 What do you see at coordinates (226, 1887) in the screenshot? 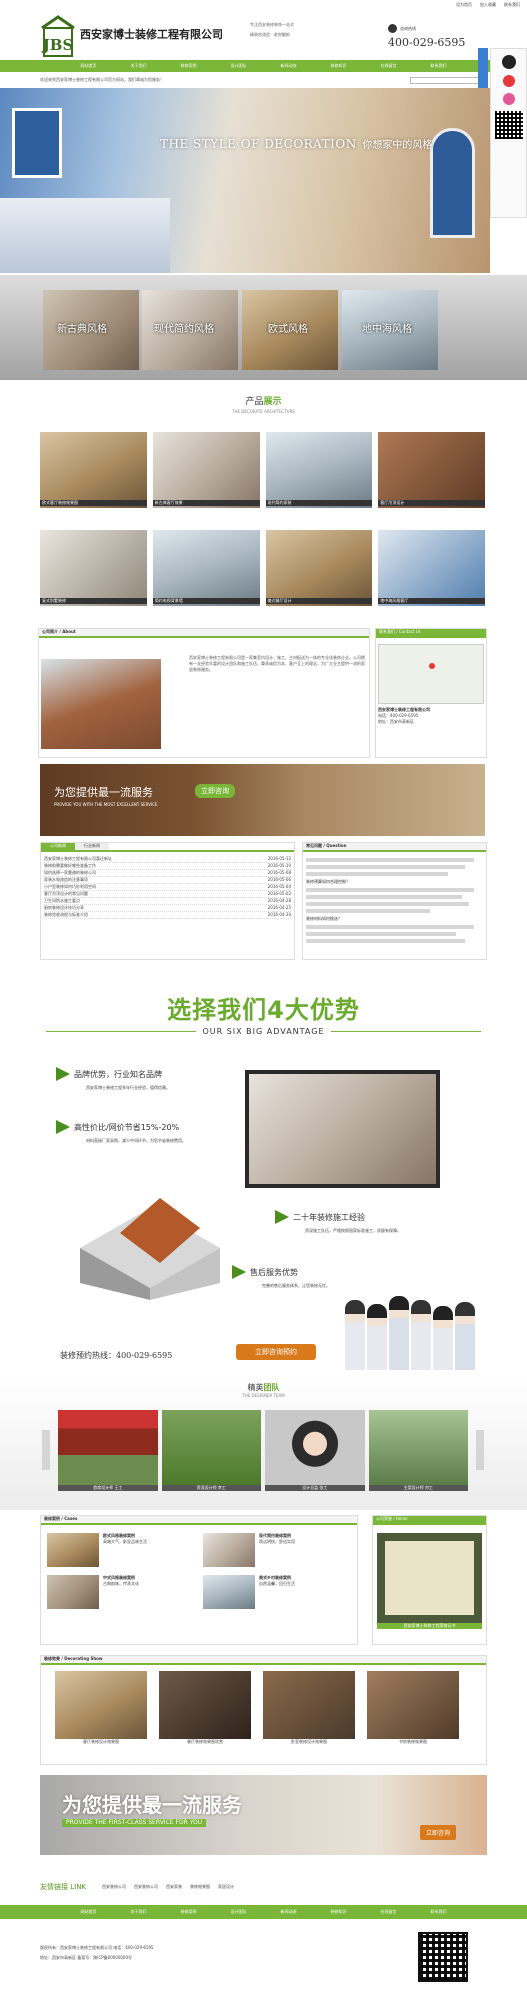
I see `friend-link: 家居设计` at bounding box center [226, 1887].